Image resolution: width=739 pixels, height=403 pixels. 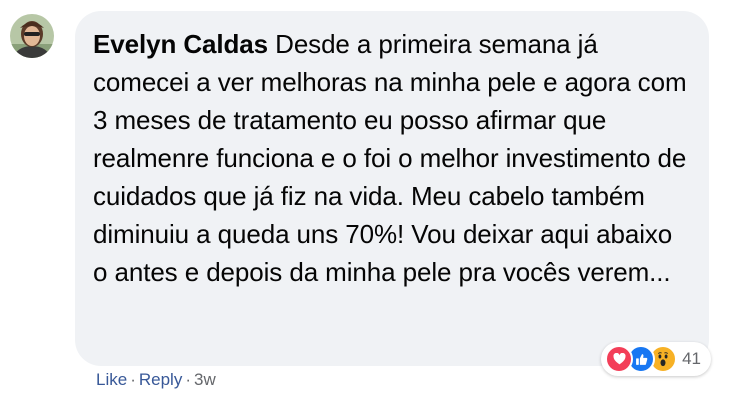 I want to click on reactions-summary: 41, so click(x=656, y=359).